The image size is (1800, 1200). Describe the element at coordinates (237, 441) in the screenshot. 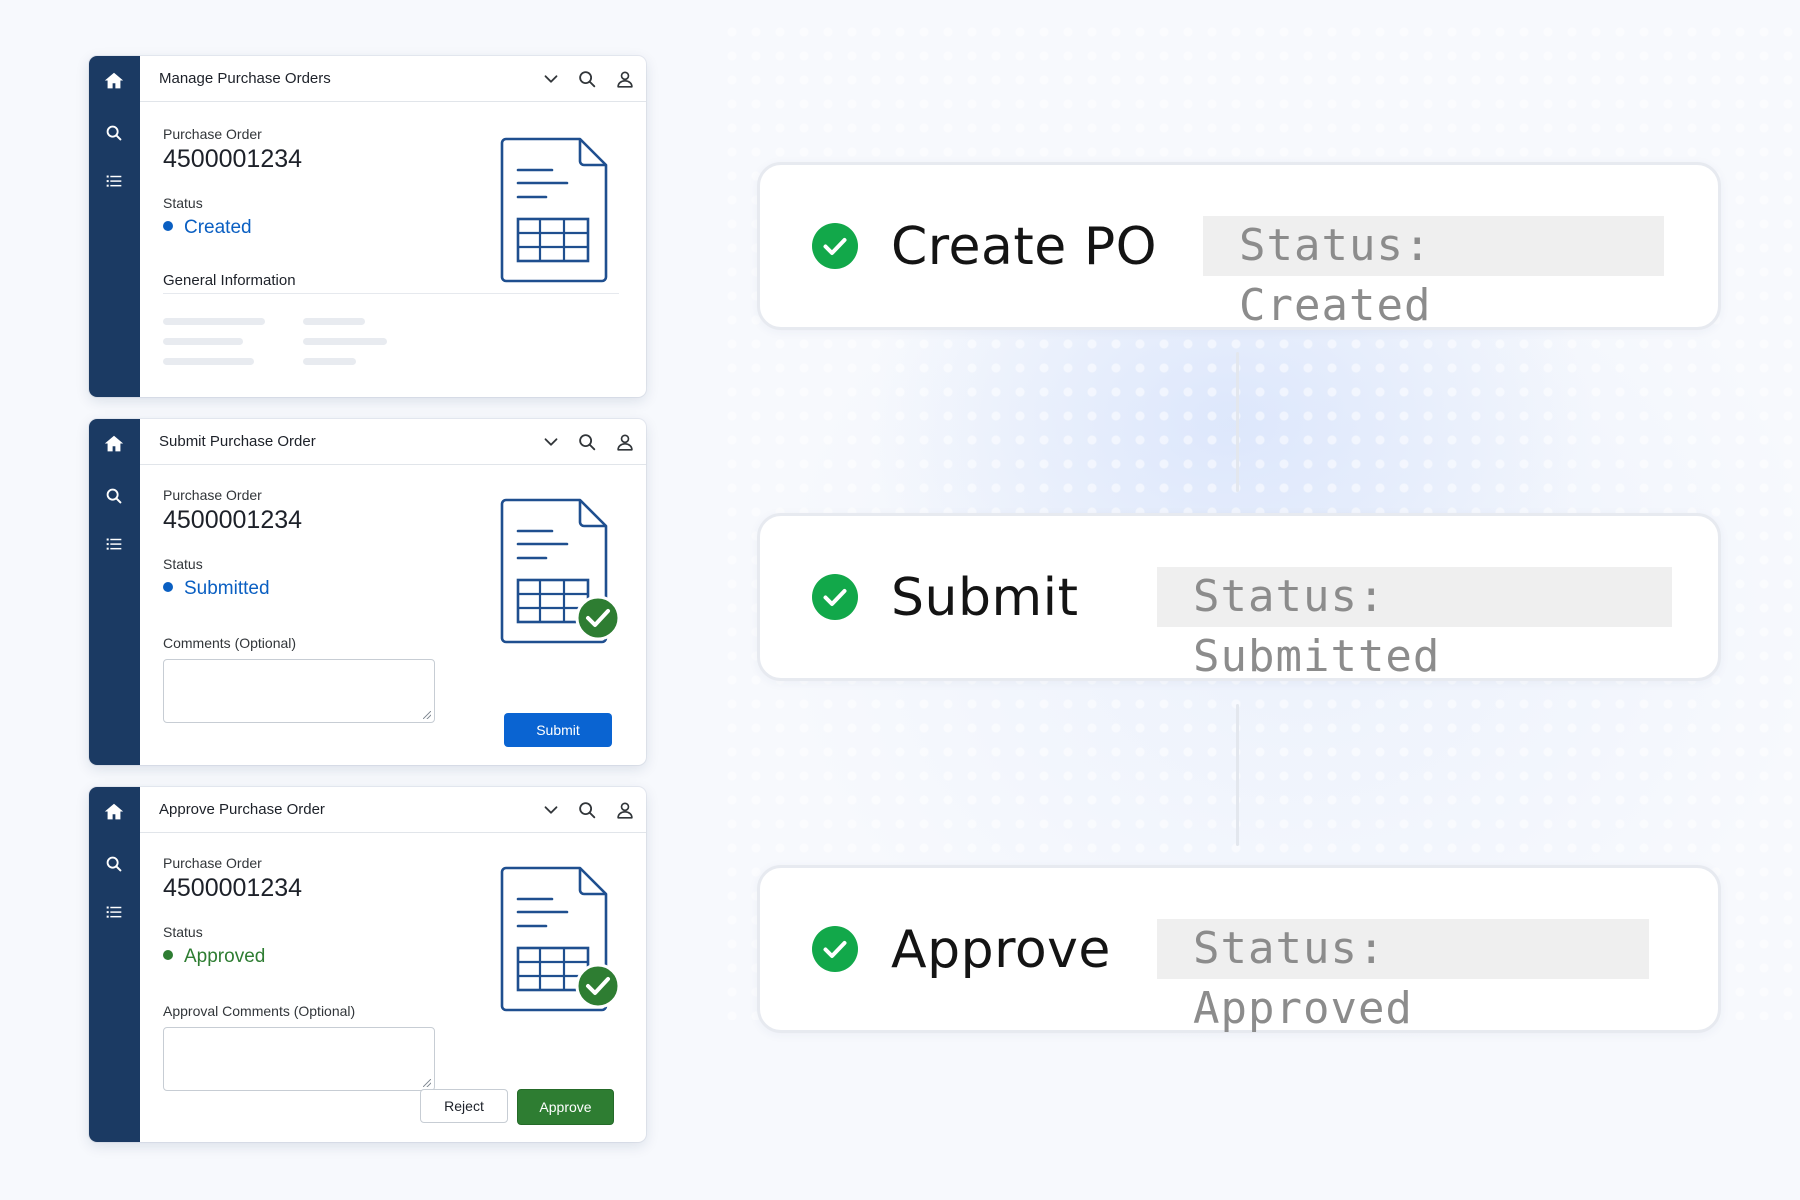

I see `panel-title: Submit Purchase Order` at that location.